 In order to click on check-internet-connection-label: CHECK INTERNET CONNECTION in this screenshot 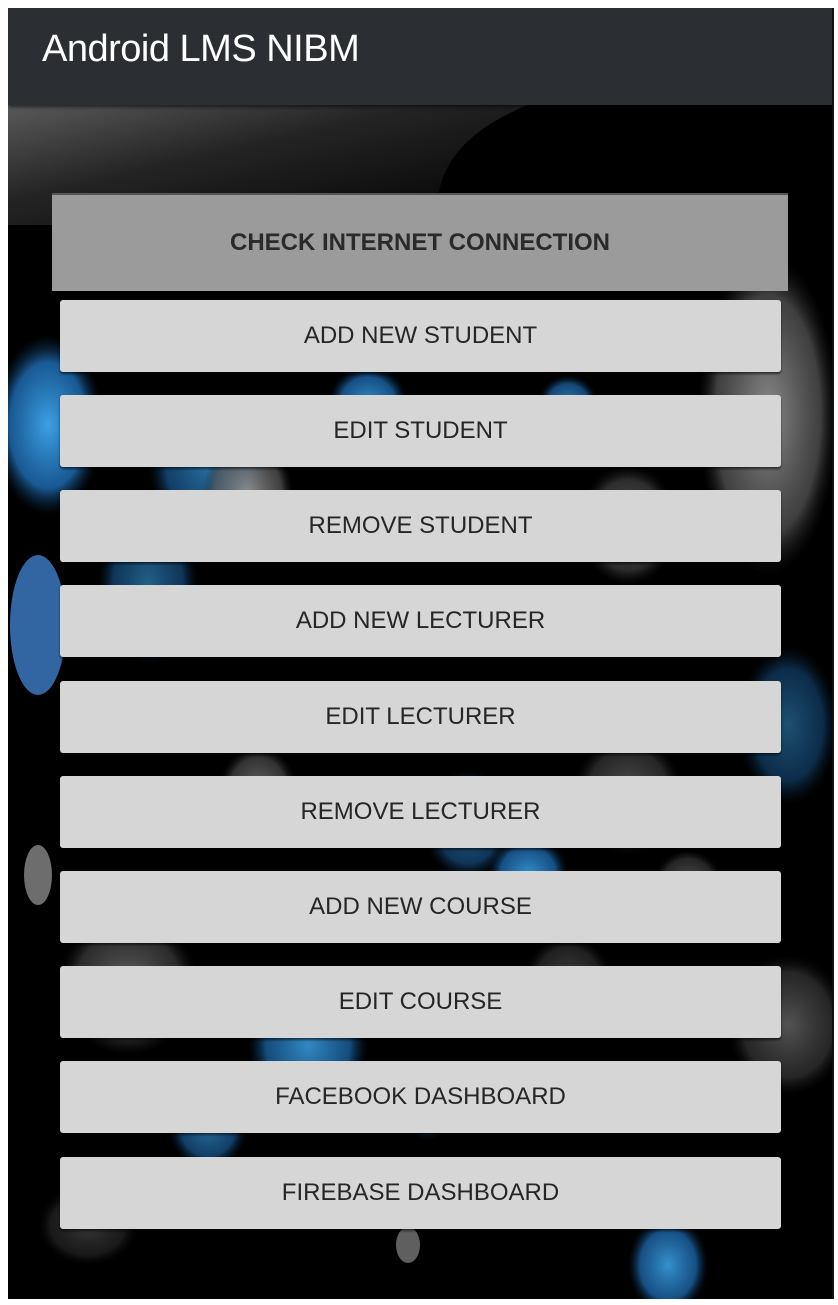, I will do `click(419, 242)`.